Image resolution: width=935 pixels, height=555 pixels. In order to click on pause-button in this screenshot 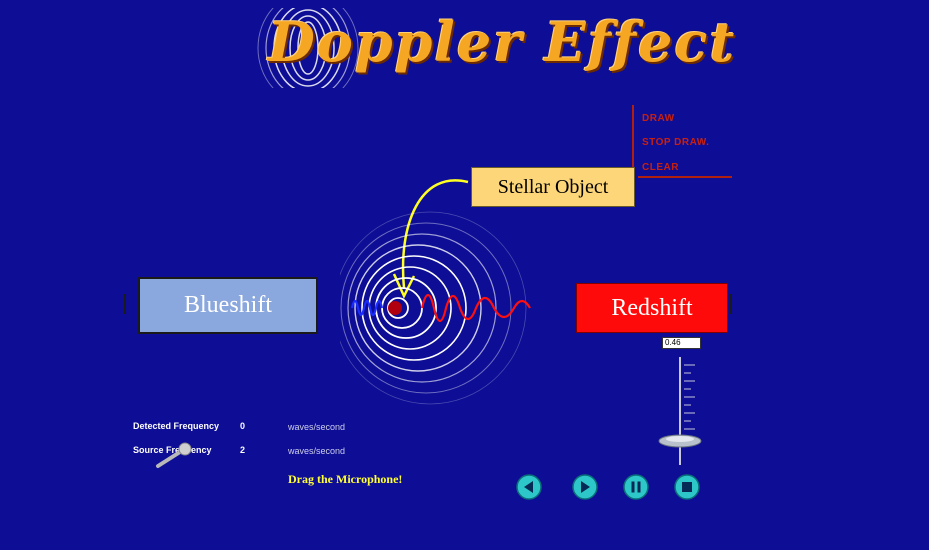, I will do `click(636, 487)`.